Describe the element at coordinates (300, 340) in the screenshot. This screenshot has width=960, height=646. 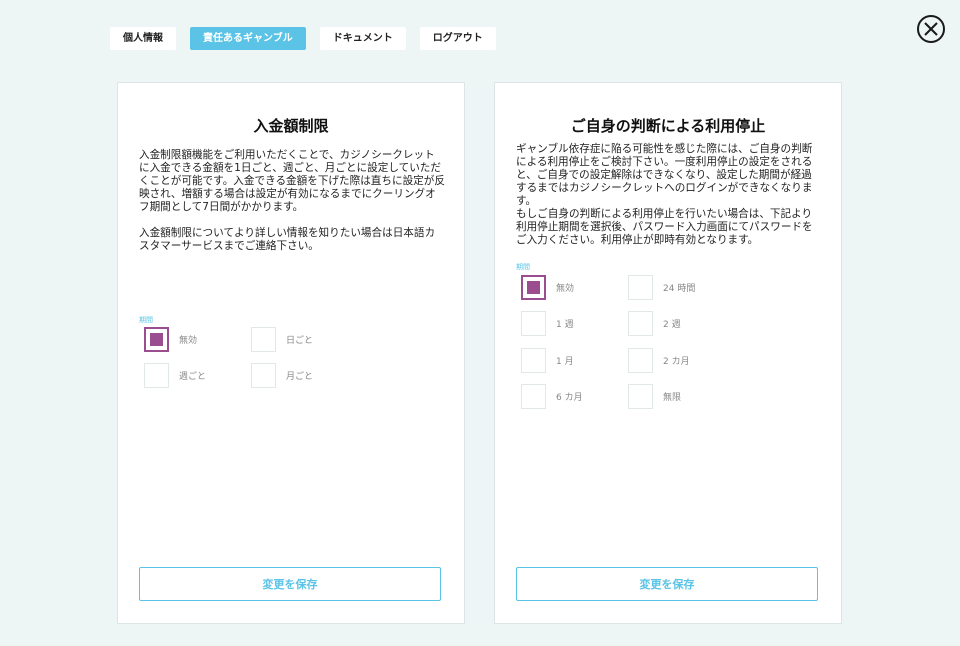
I see `option-label: 日ごと` at that location.